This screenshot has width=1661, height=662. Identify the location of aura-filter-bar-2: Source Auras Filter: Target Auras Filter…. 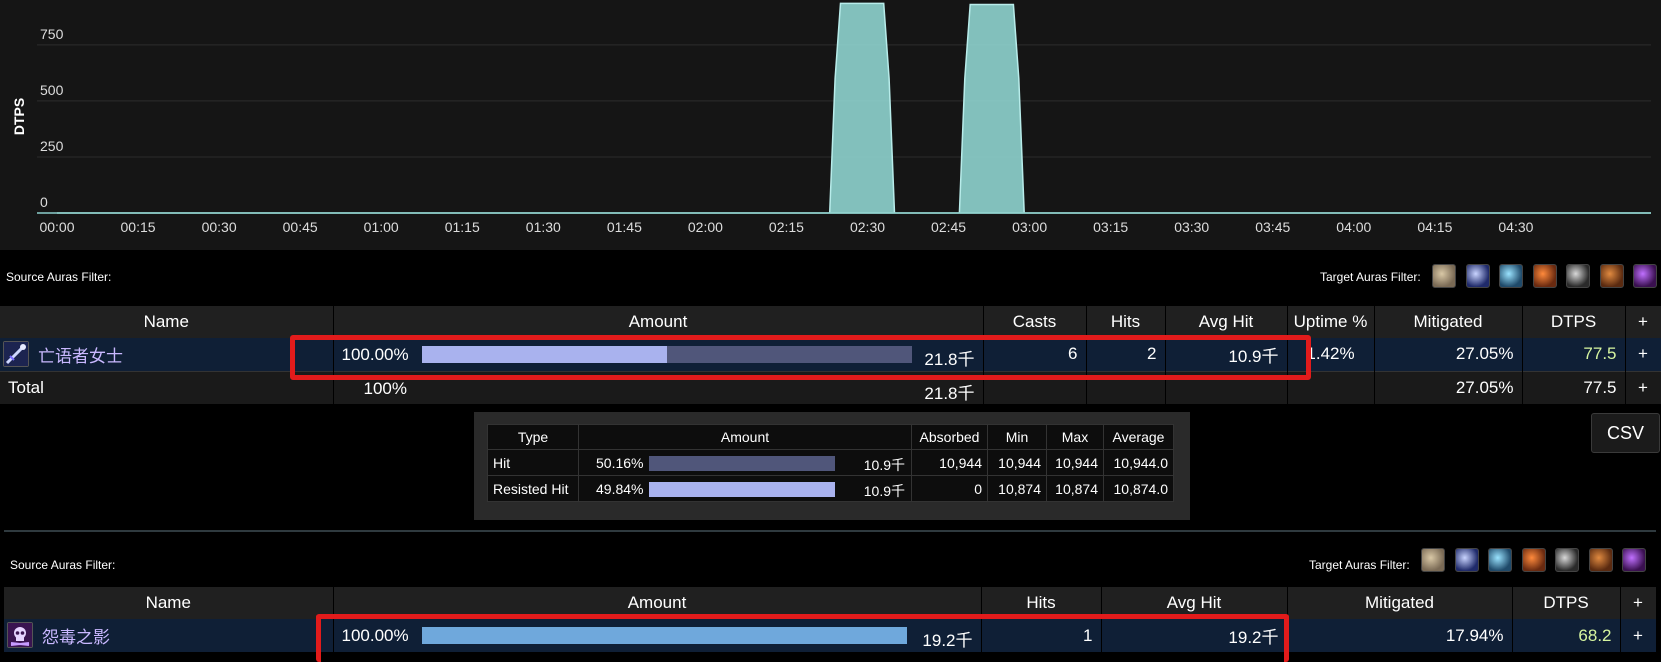
(830, 566).